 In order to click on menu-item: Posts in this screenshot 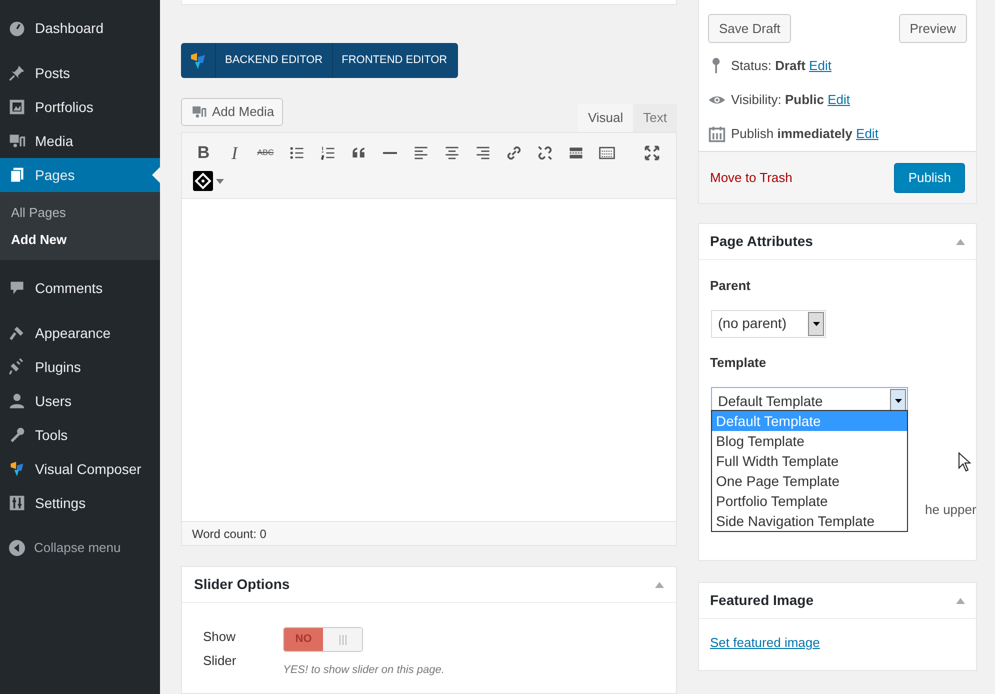, I will do `click(80, 73)`.